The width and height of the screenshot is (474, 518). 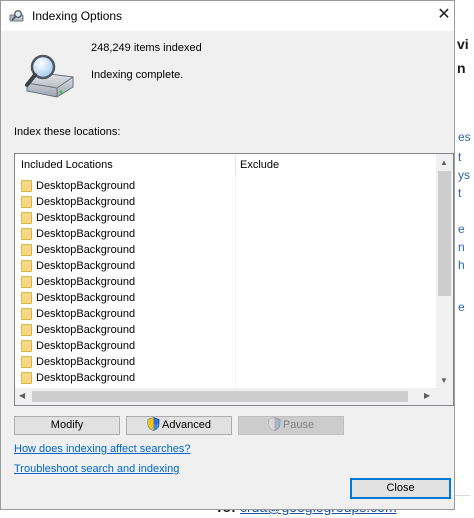 What do you see at coordinates (259, 165) in the screenshot?
I see `column-exclude: Exclude` at bounding box center [259, 165].